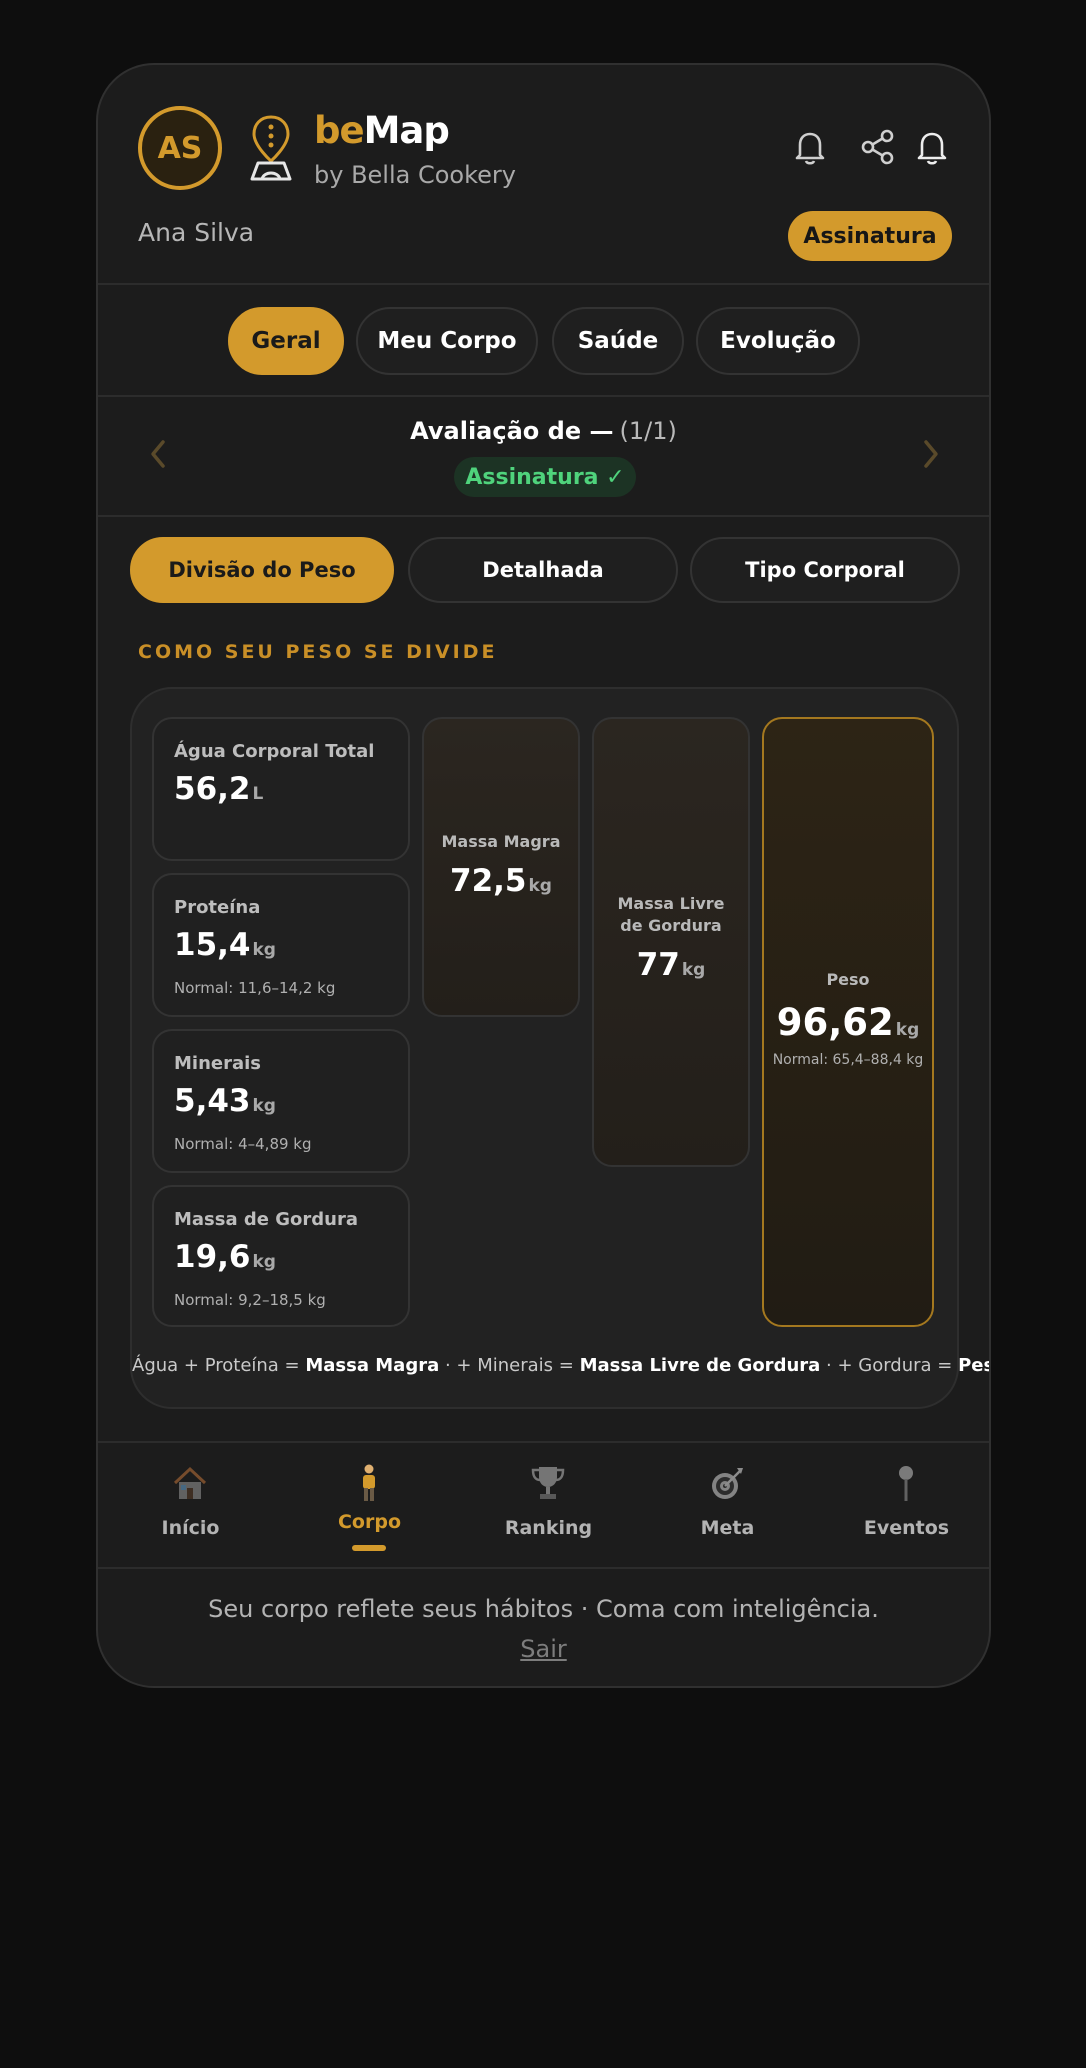  Describe the element at coordinates (369, 1505) in the screenshot. I see `nav-item-corpo: Corpo` at that location.